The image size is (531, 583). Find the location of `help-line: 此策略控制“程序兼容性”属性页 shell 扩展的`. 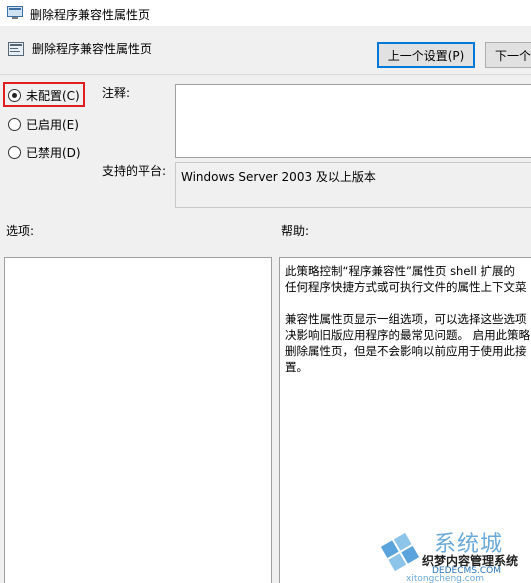

help-line: 此策略控制“程序兼容性”属性页 shell 扩展的 is located at coordinates (400, 271).